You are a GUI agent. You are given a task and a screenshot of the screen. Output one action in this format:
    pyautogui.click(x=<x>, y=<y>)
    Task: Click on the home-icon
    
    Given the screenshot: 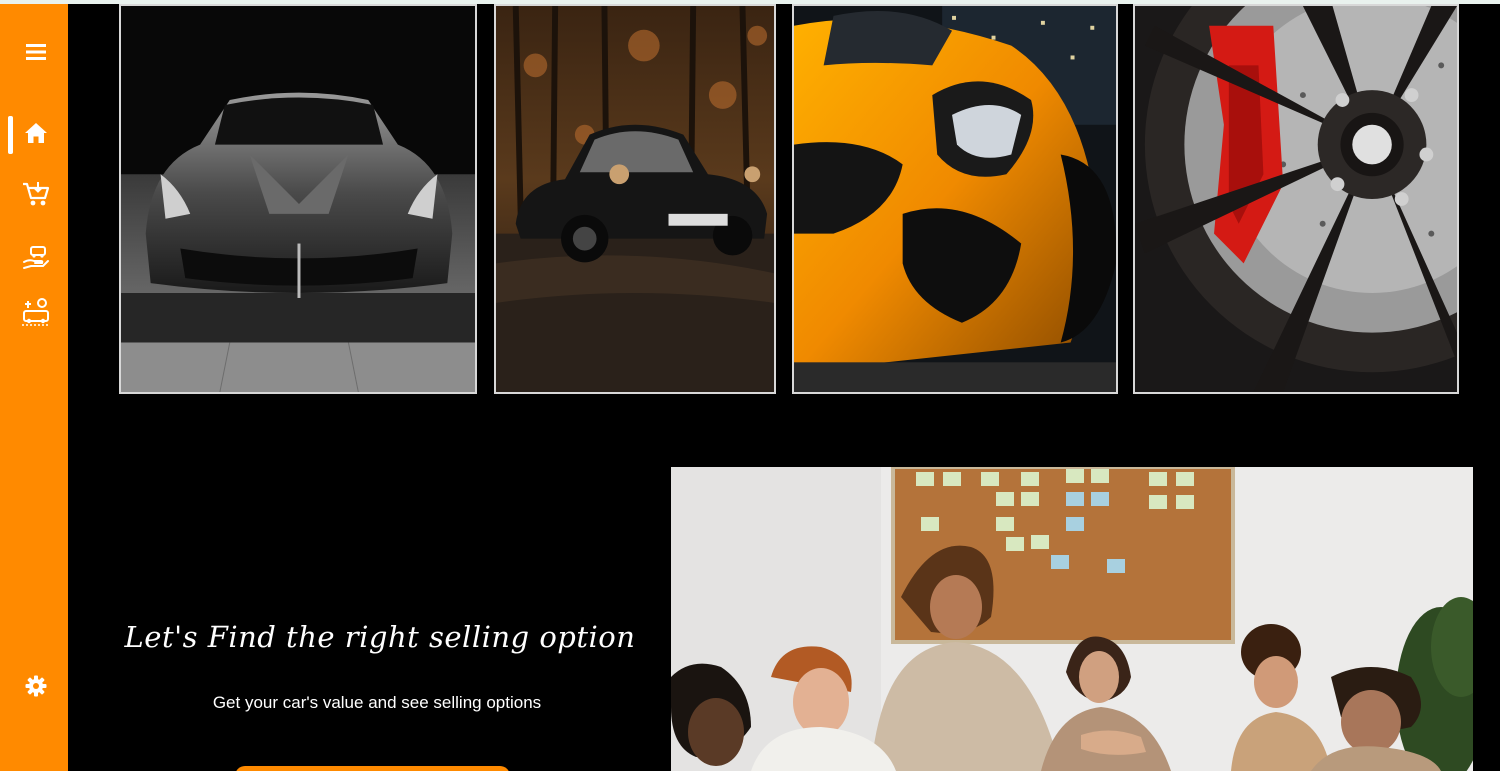 What is the action you would take?
    pyautogui.click(x=36, y=133)
    